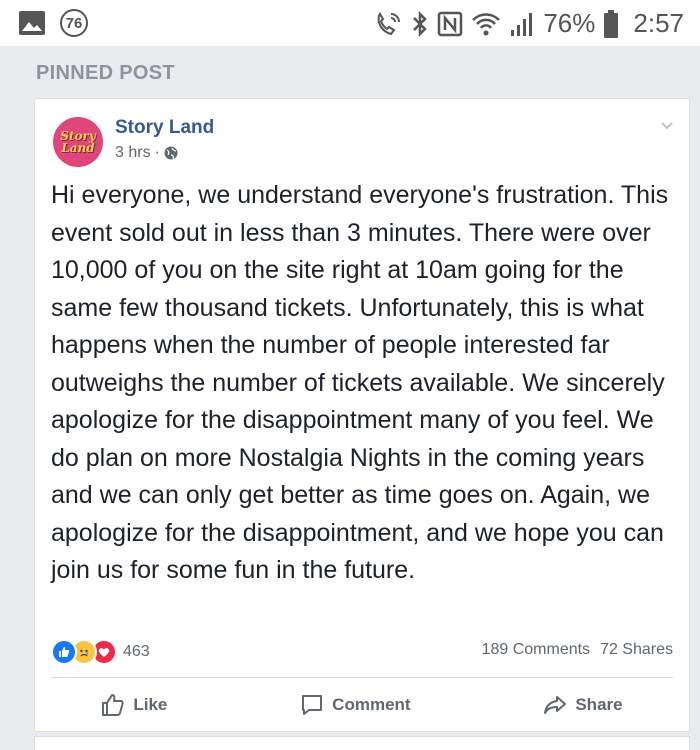 The image size is (700, 750). Describe the element at coordinates (100, 652) in the screenshot. I see `reactions-summary: 463` at that location.